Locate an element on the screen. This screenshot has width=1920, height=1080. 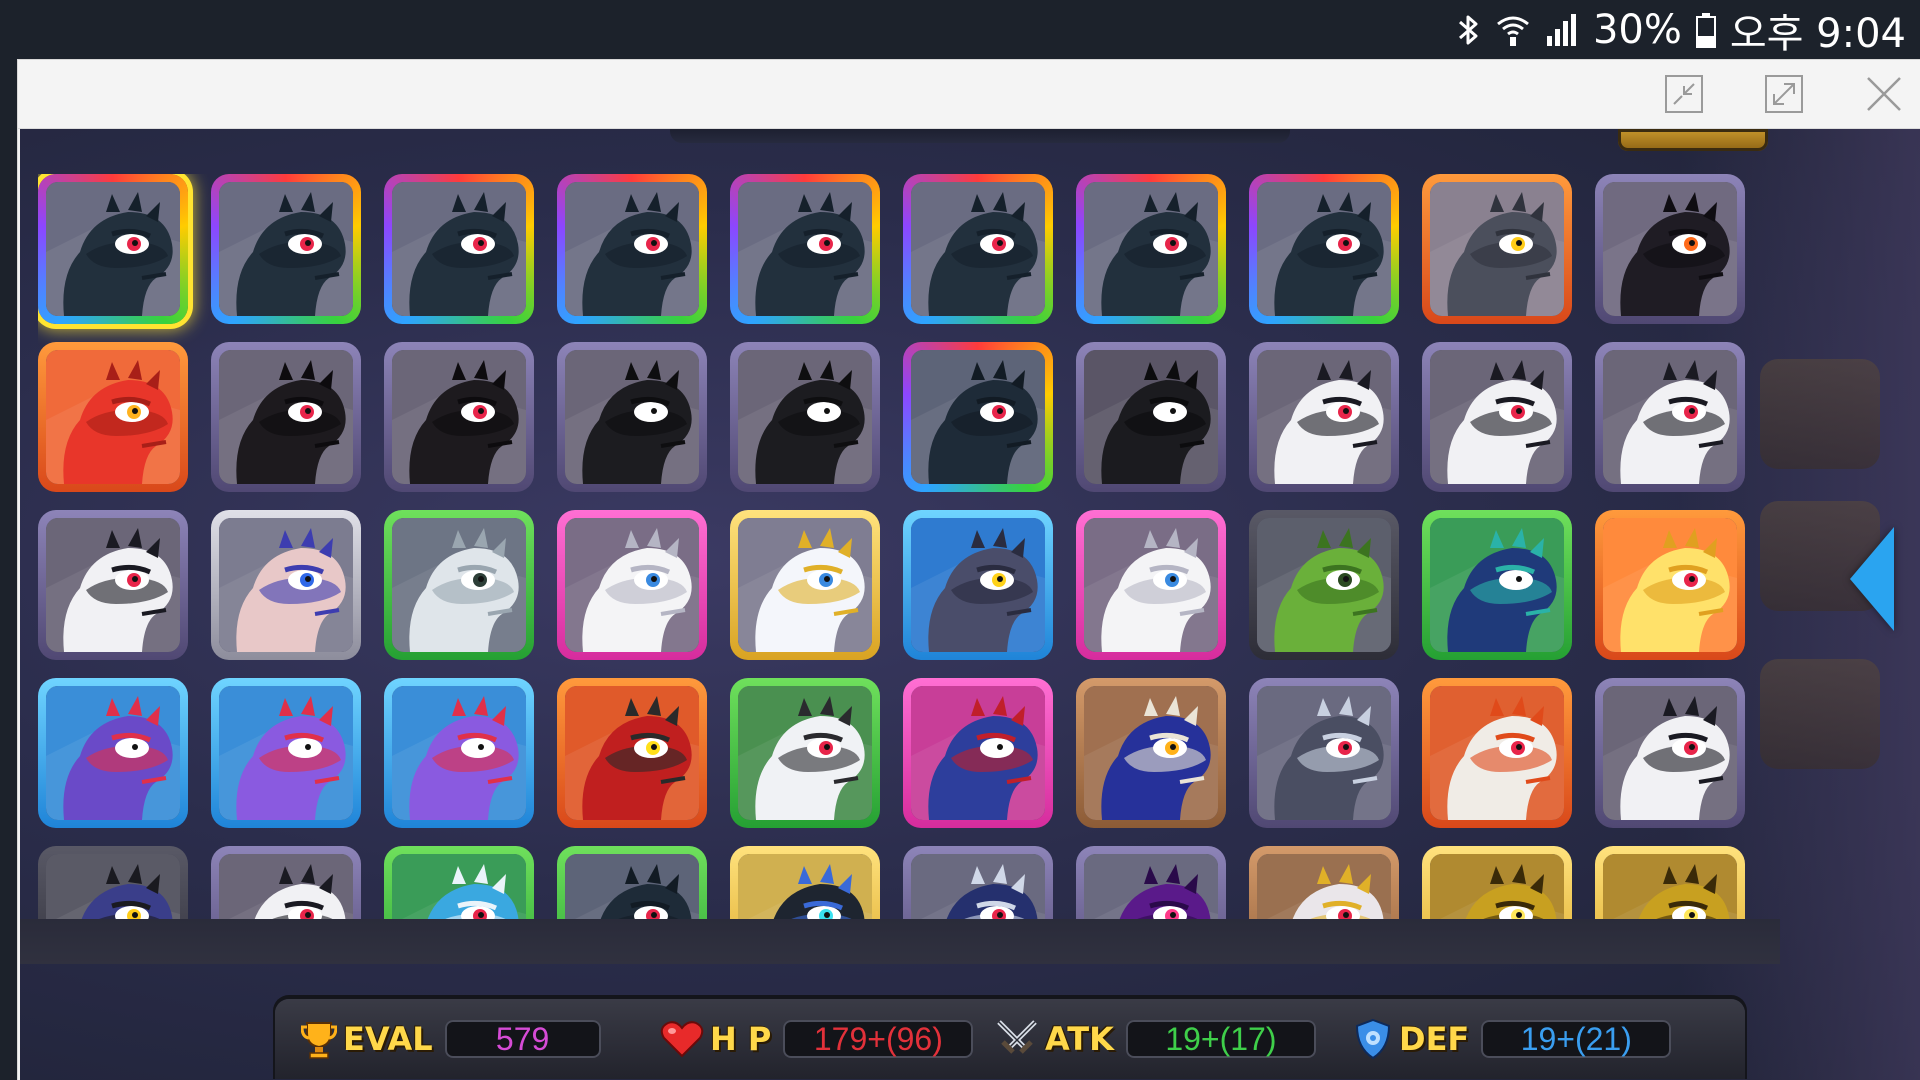
minimize-icon is located at coordinates (1684, 94).